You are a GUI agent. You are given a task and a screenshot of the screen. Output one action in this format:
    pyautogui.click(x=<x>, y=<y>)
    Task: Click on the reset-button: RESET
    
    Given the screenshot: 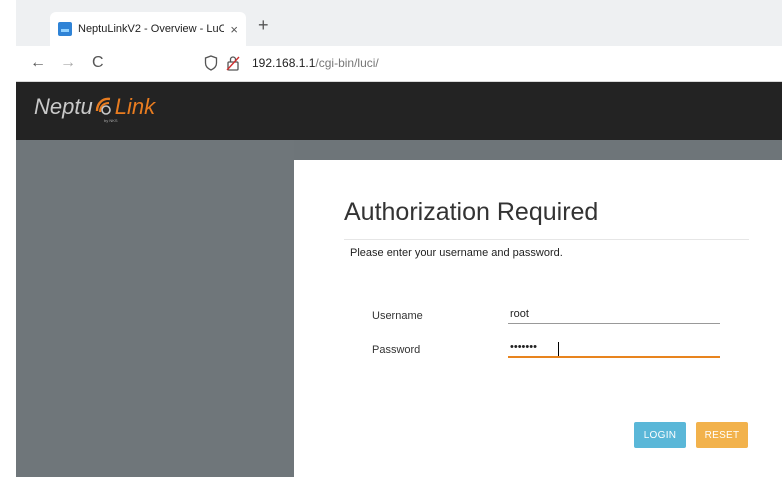 What is the action you would take?
    pyautogui.click(x=722, y=435)
    